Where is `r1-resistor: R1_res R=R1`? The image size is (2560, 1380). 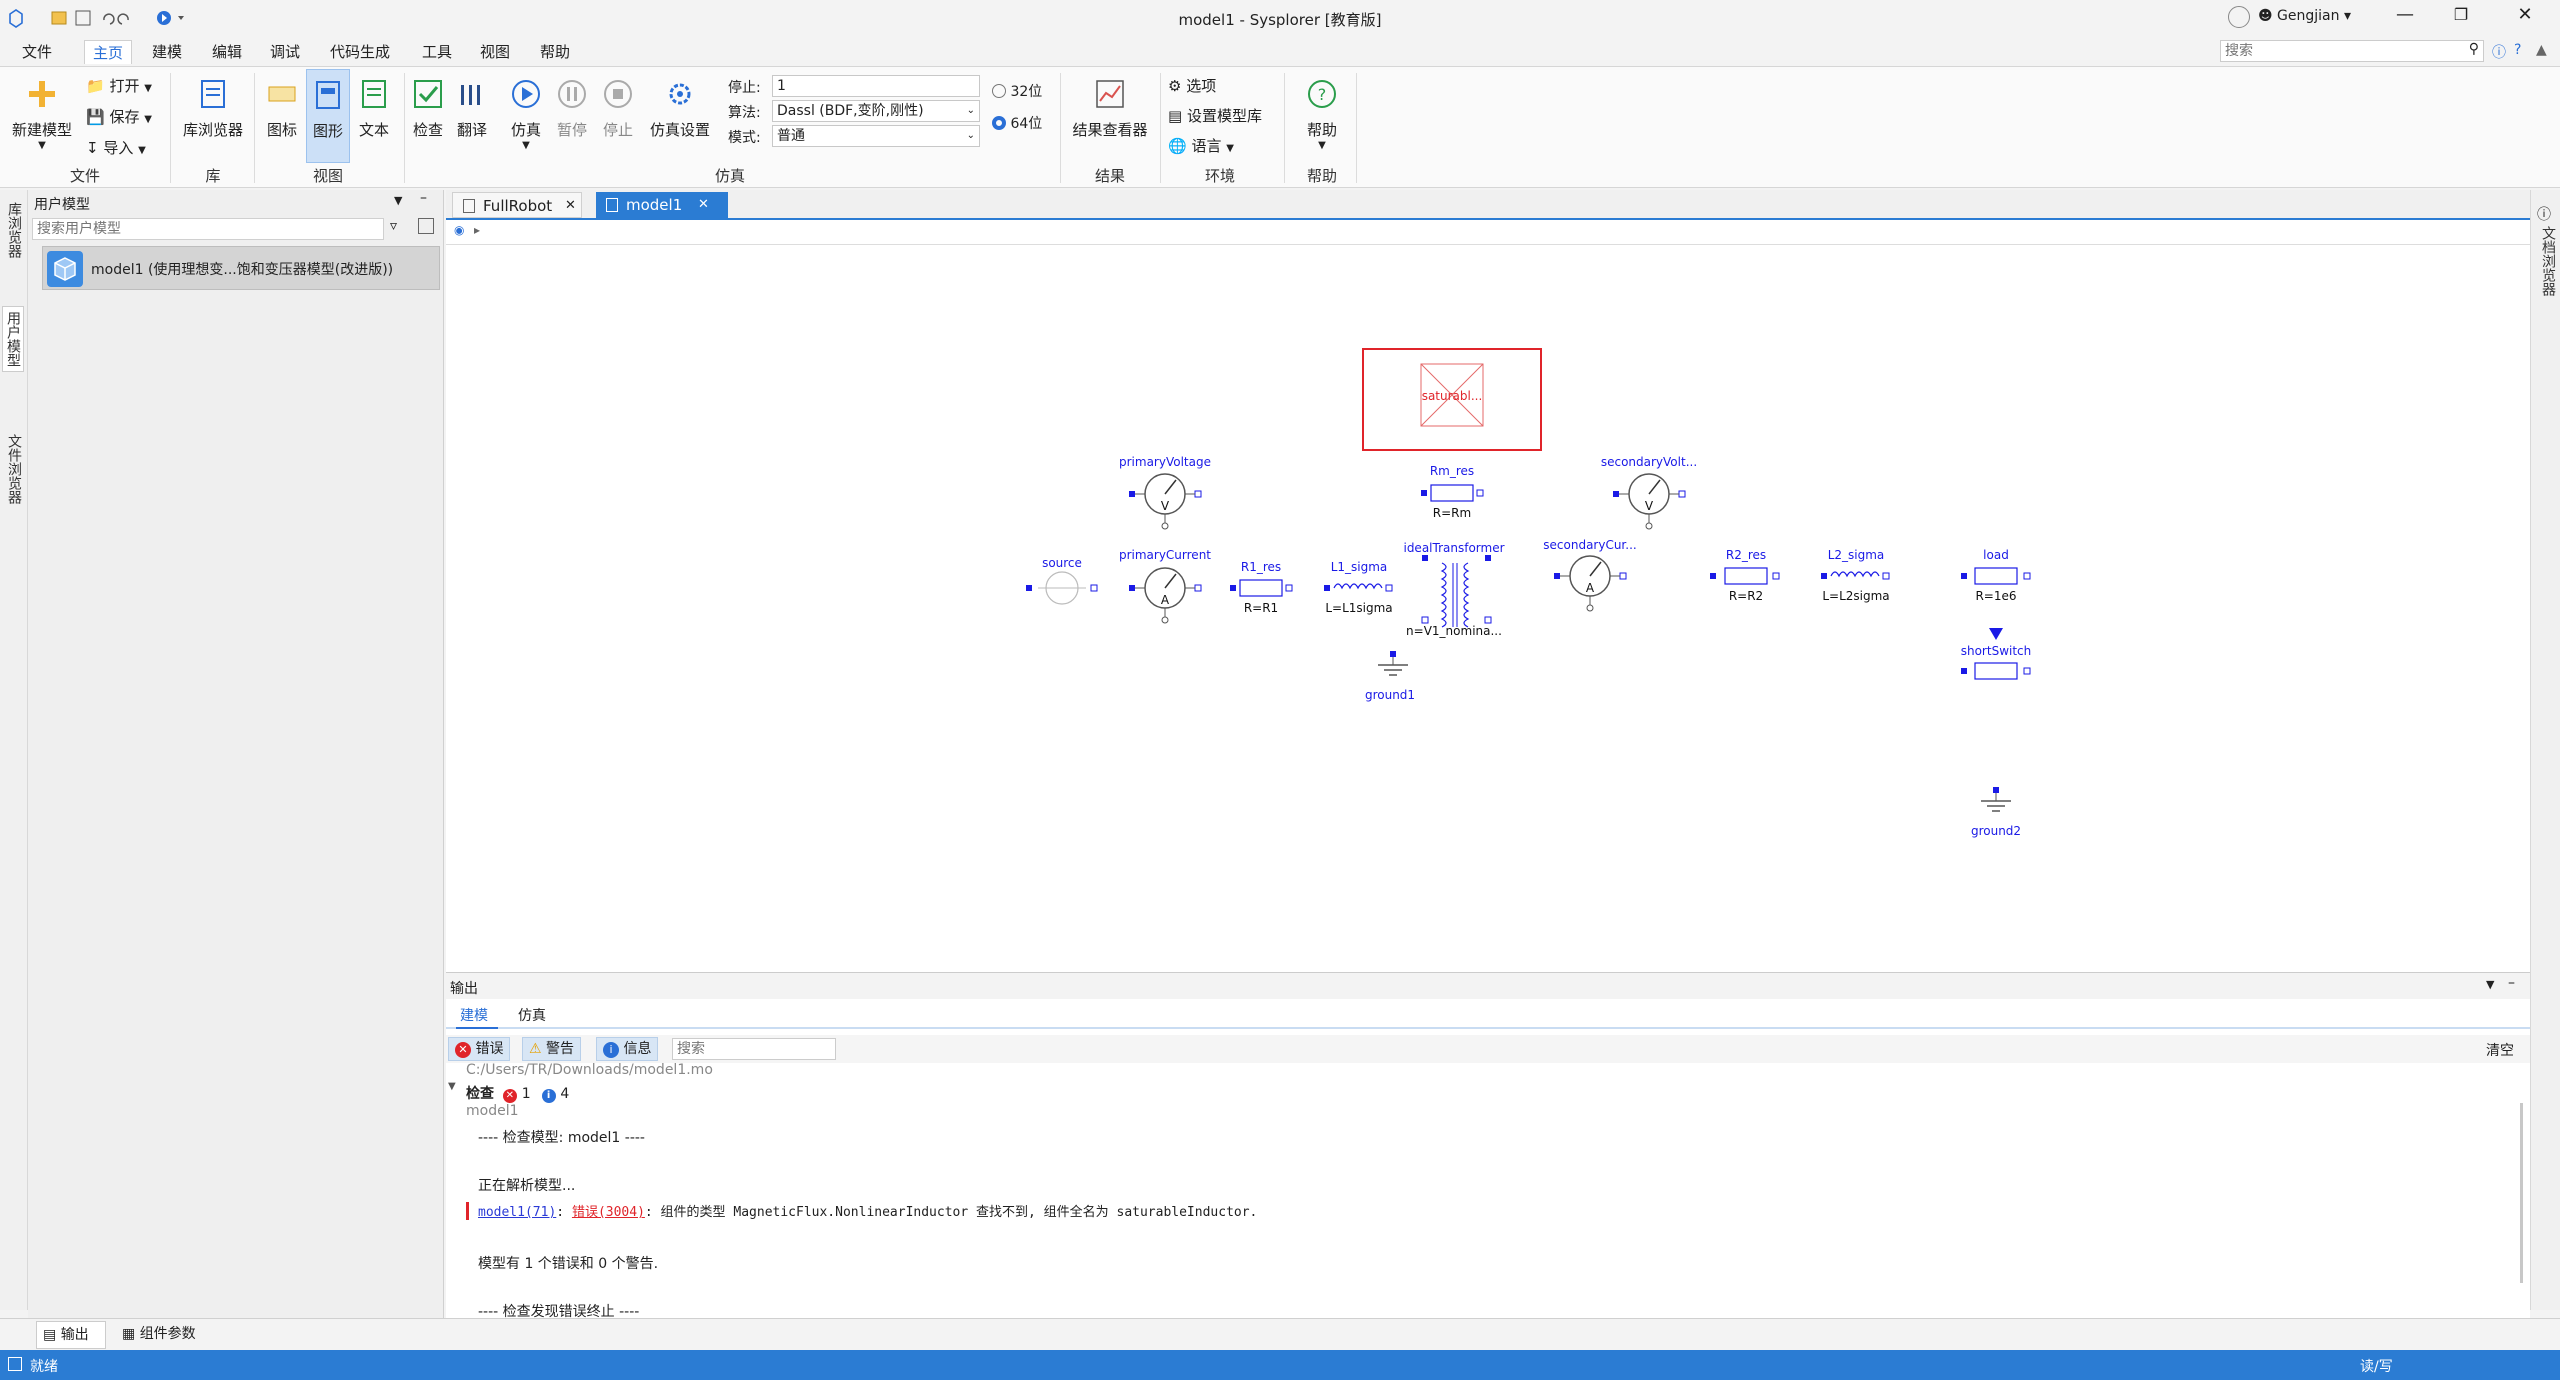 r1-resistor: R1_res R=R1 is located at coordinates (1261, 587).